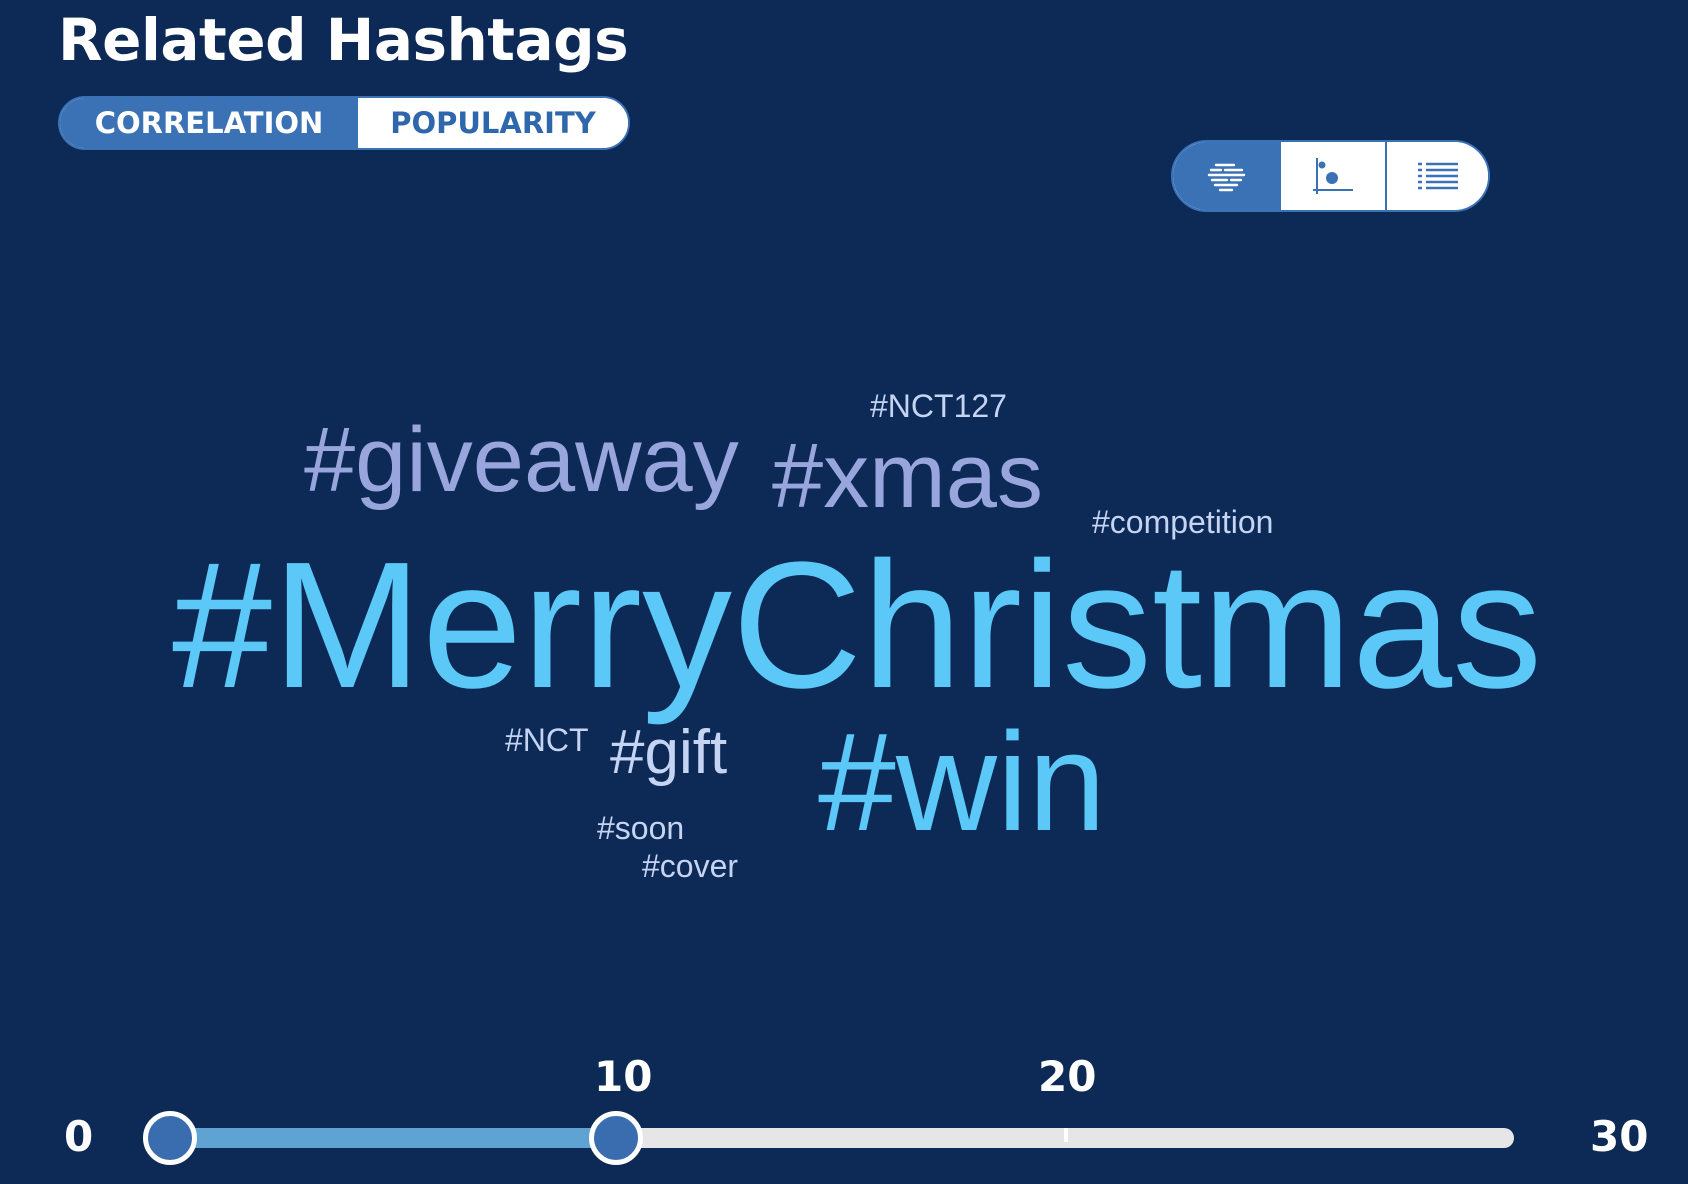 The image size is (1688, 1184). I want to click on slider-selected-range, so click(391, 1138).